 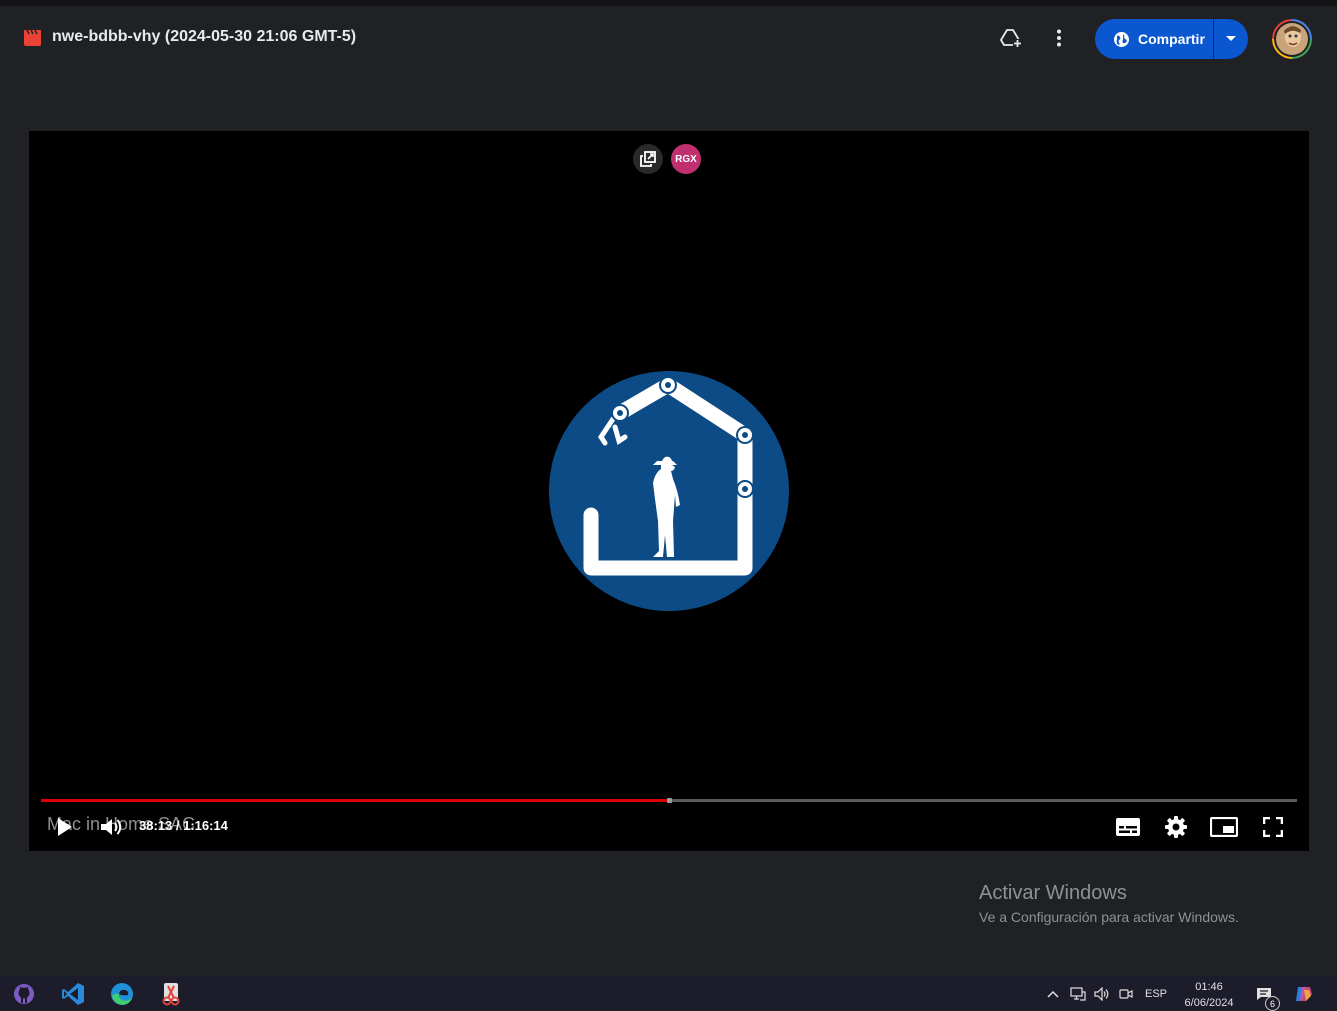 I want to click on settings-button, so click(x=1176, y=827).